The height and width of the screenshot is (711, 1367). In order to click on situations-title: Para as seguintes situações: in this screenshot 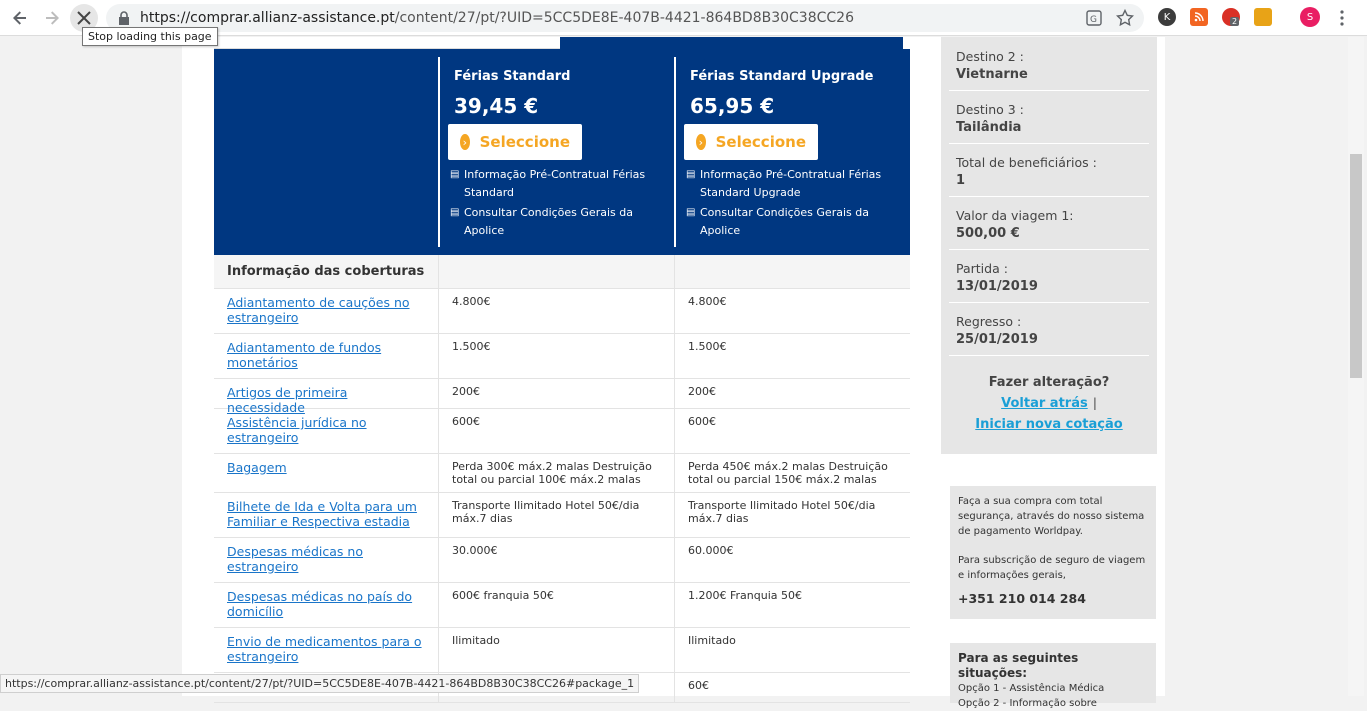, I will do `click(1018, 665)`.